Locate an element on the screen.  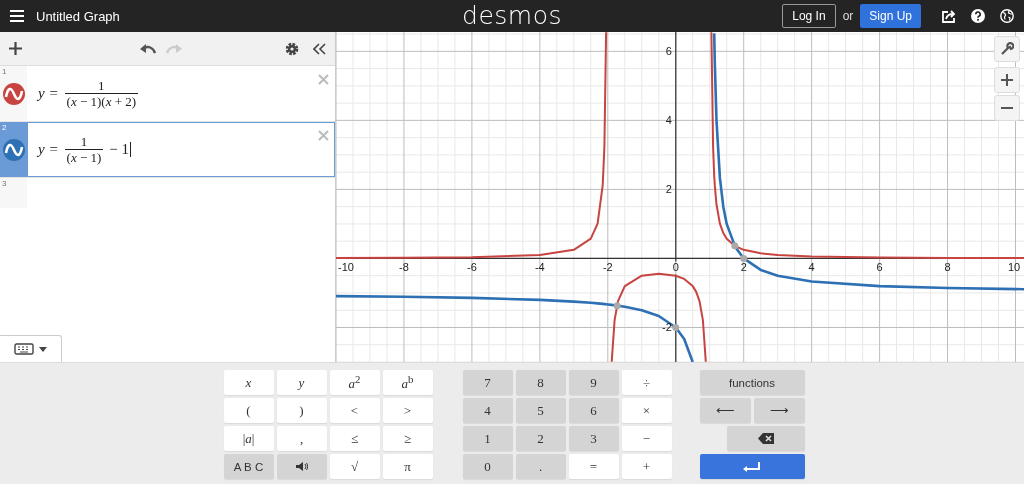
keypad-key: > is located at coordinates (407, 410).